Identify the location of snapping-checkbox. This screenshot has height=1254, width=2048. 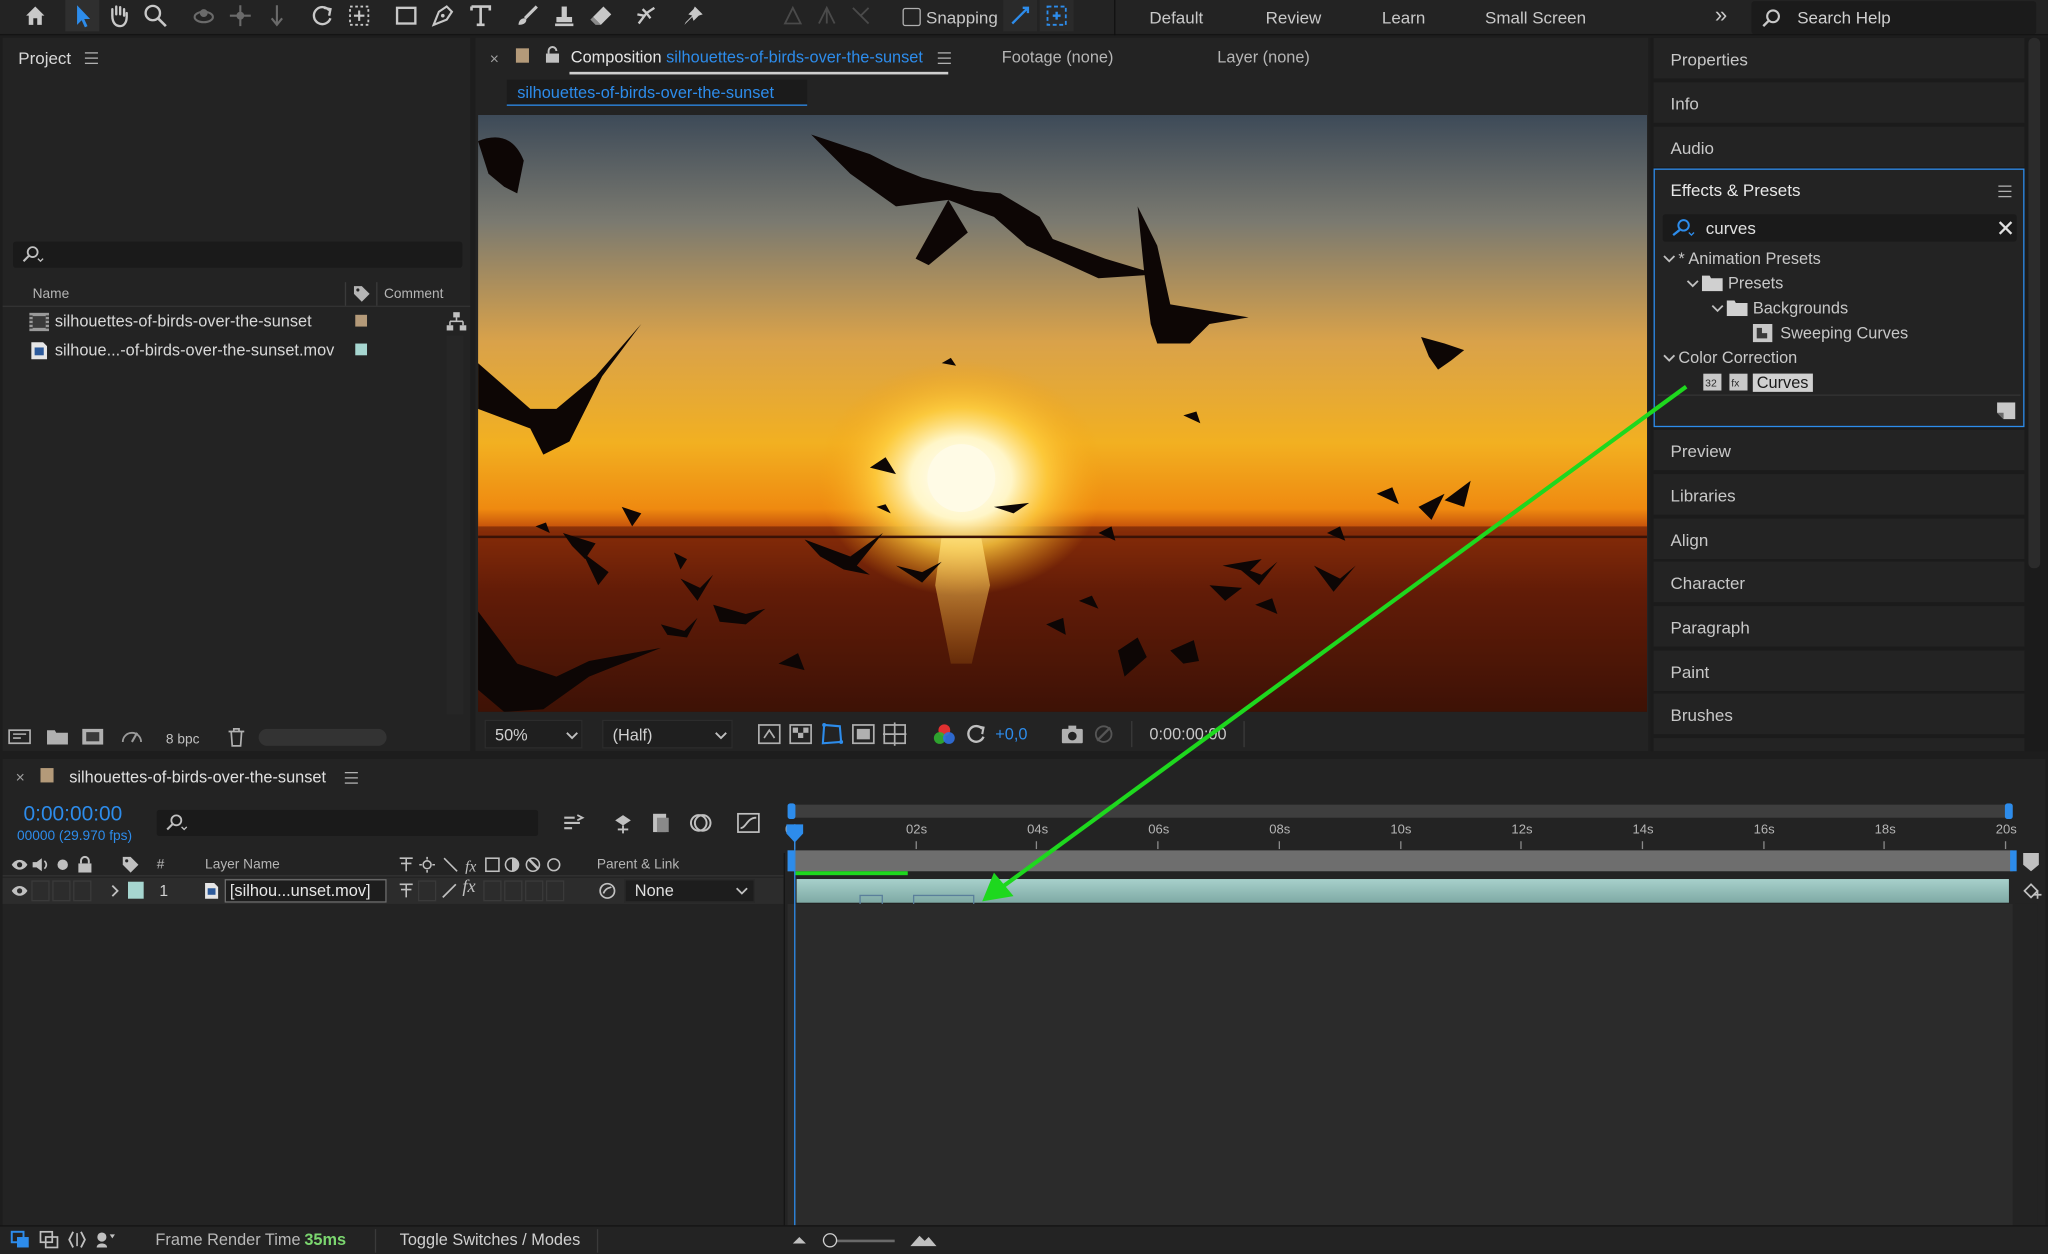
(911, 17).